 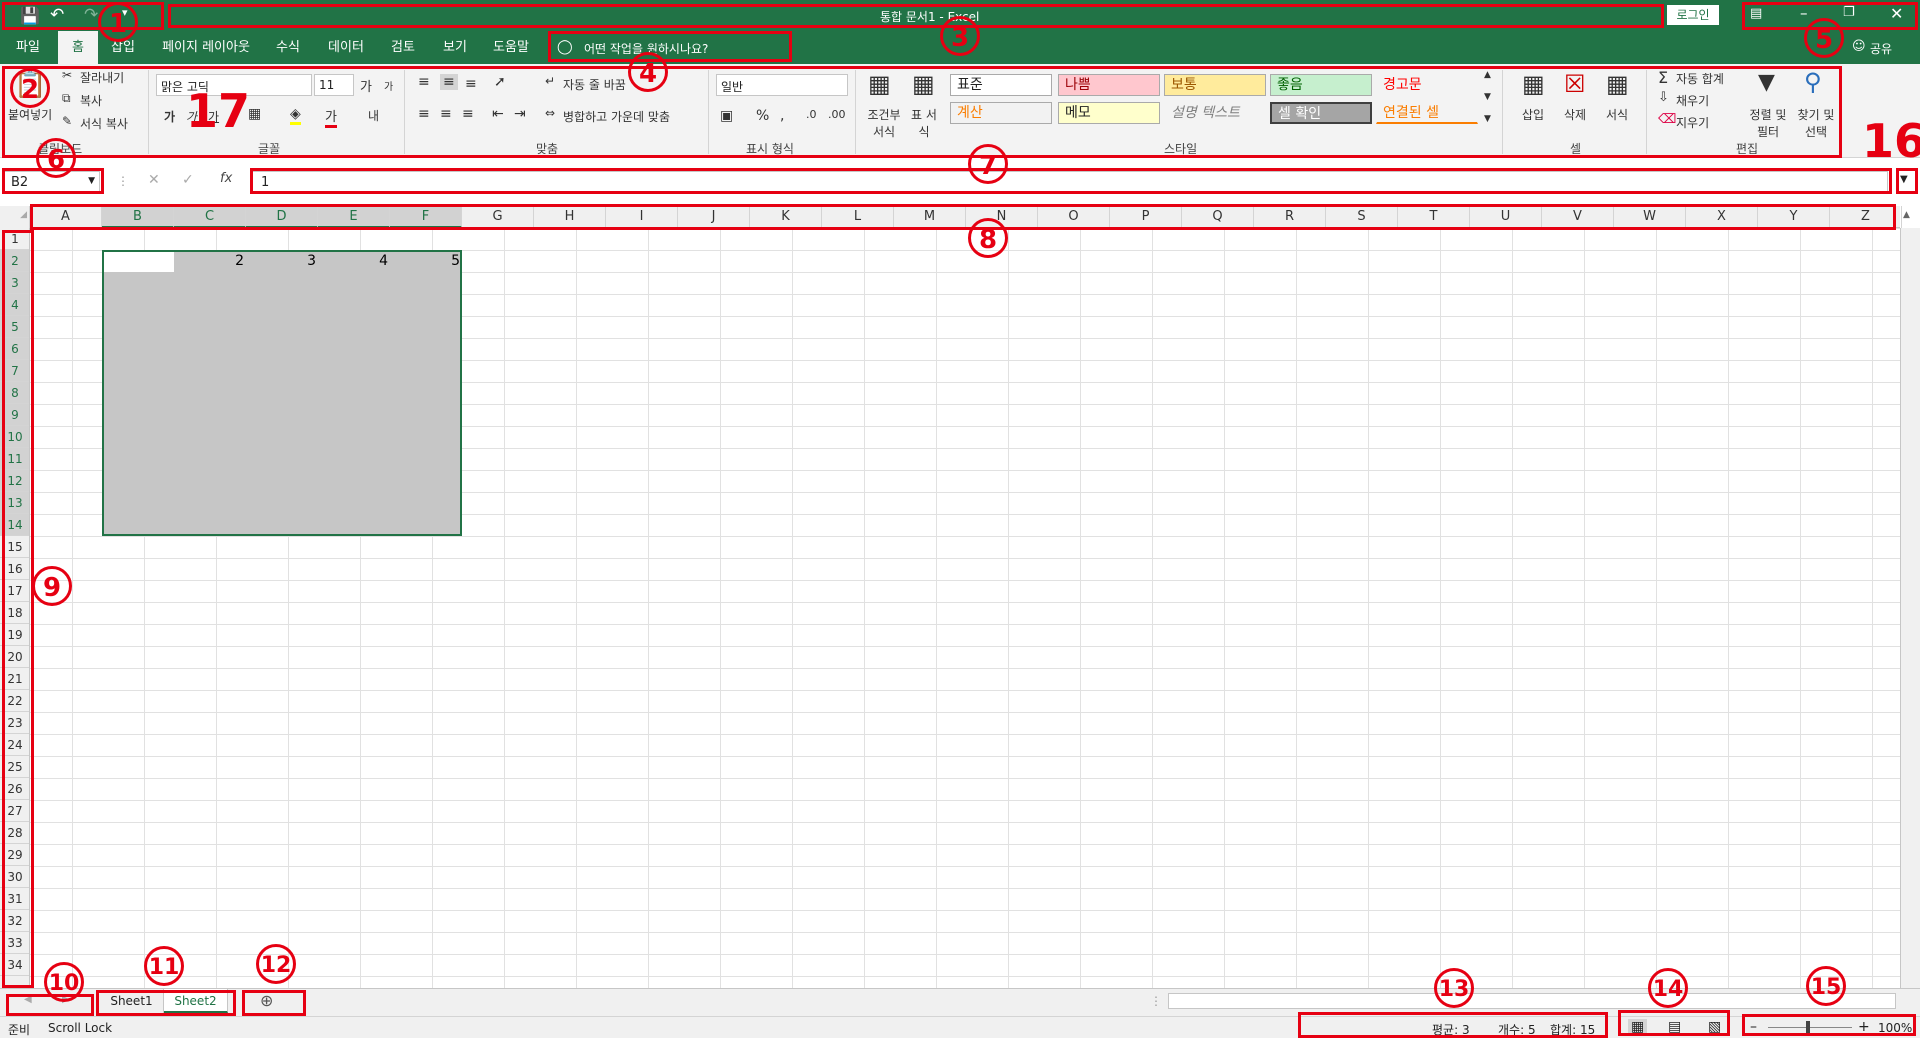 I want to click on column-header-n: N, so click(x=1002, y=217).